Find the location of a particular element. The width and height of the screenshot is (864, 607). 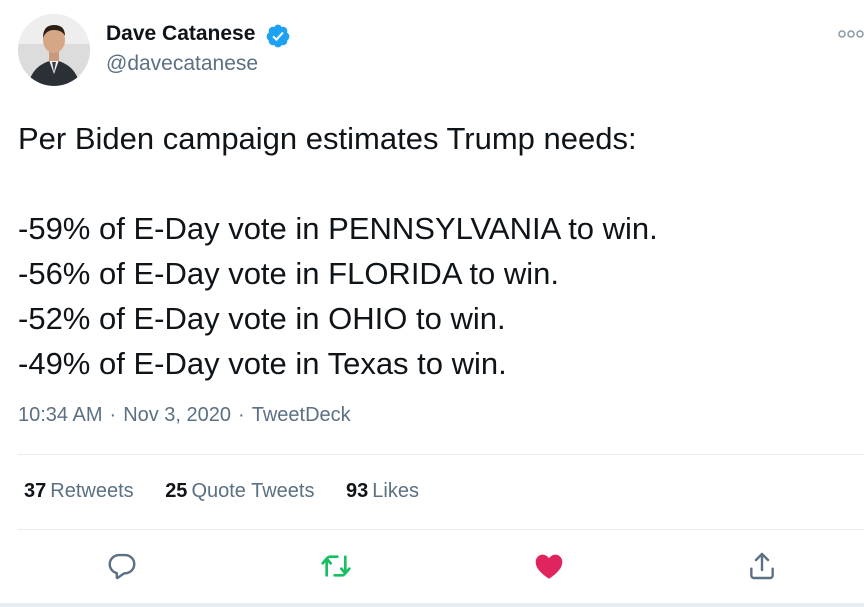

bottom-border is located at coordinates (432, 605).